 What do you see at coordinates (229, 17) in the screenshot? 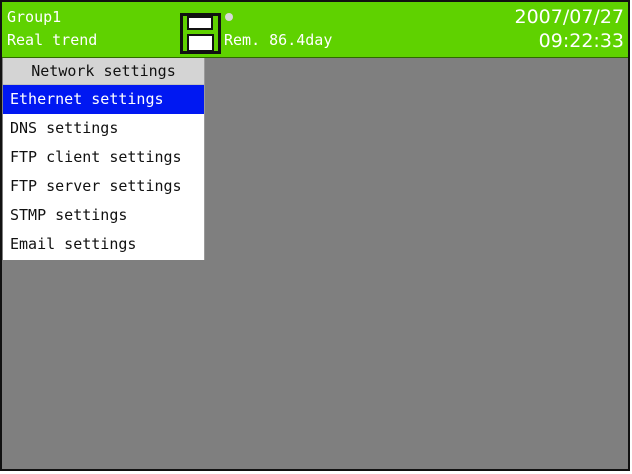
I see `media-indicator-dot` at bounding box center [229, 17].